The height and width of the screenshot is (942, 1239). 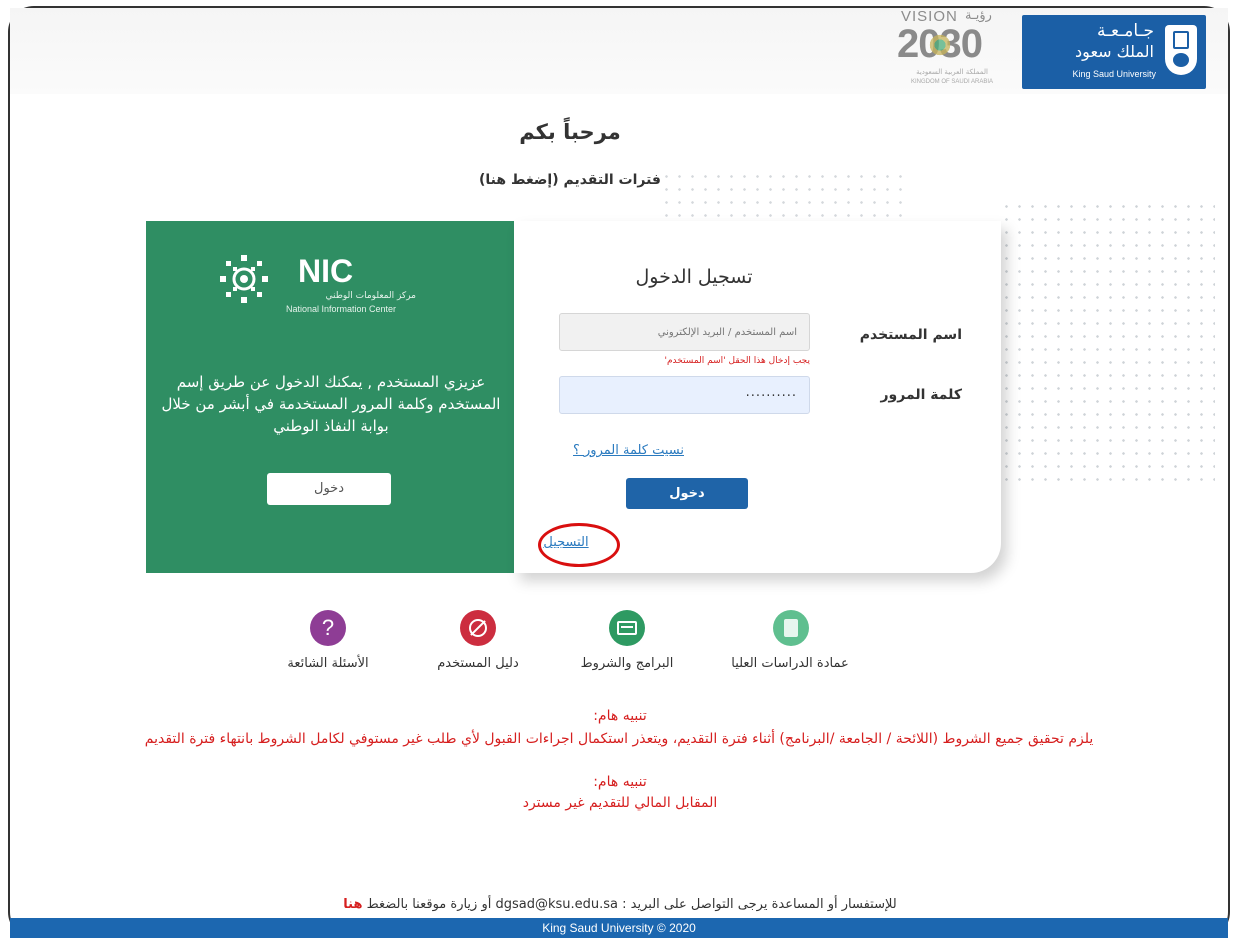 I want to click on ksu-ar-line1: جـامـعـة, so click(x=1125, y=31).